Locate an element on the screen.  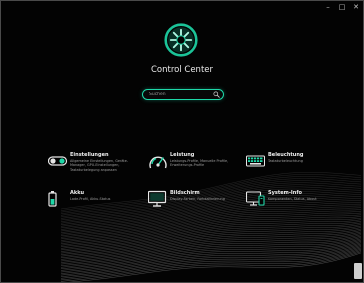
tile-akku-desc: Lade-Profil, Akku-Status is located at coordinates (90, 199).